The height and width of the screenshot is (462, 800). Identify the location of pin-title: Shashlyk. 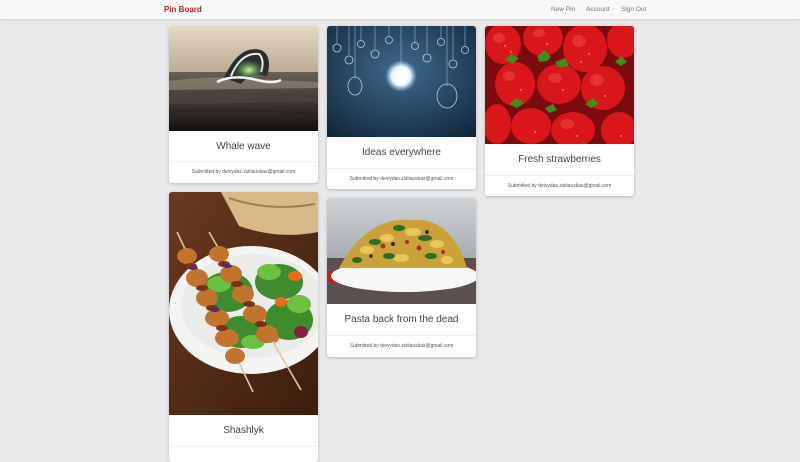
(243, 430).